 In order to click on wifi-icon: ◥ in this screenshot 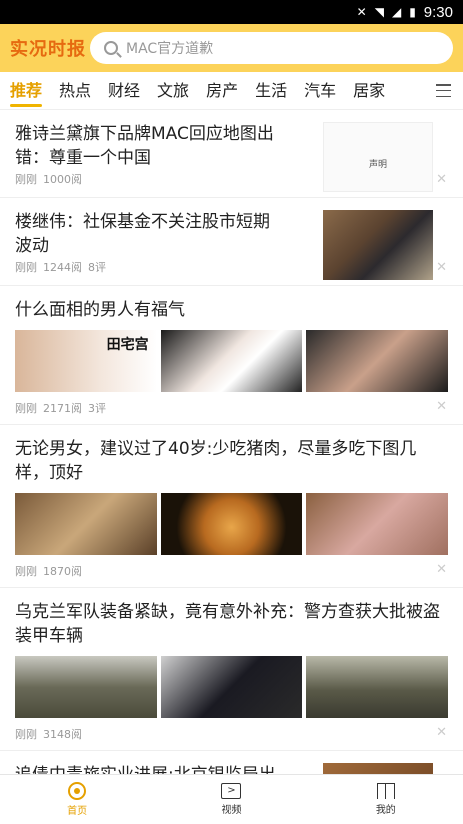, I will do `click(379, 12)`.